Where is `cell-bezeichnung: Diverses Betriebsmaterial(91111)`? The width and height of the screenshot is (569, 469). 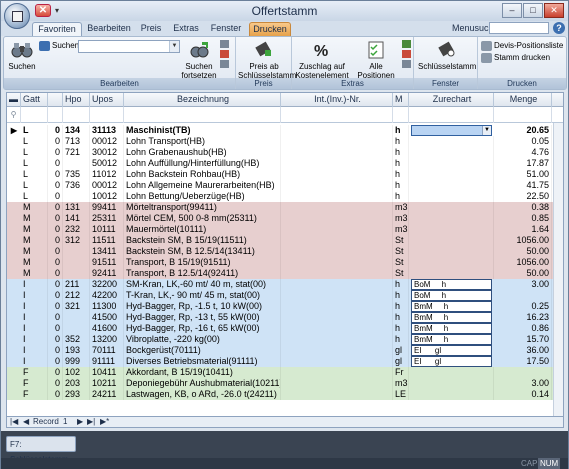 cell-bezeichnung: Diverses Betriebsmaterial(91111) is located at coordinates (202, 361).